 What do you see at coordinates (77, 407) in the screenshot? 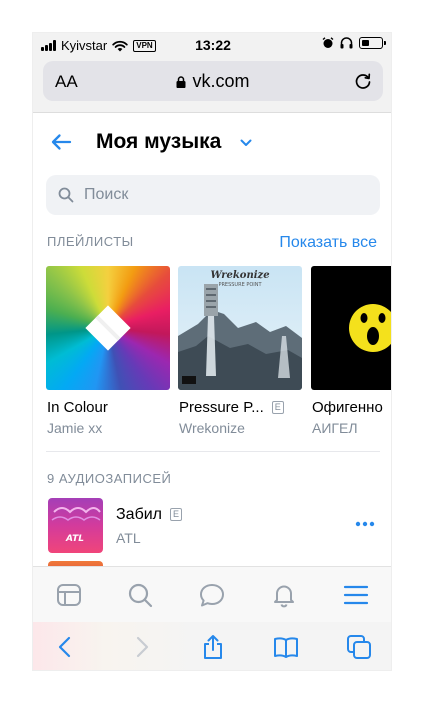
I see `playlist-title: In Colour` at bounding box center [77, 407].